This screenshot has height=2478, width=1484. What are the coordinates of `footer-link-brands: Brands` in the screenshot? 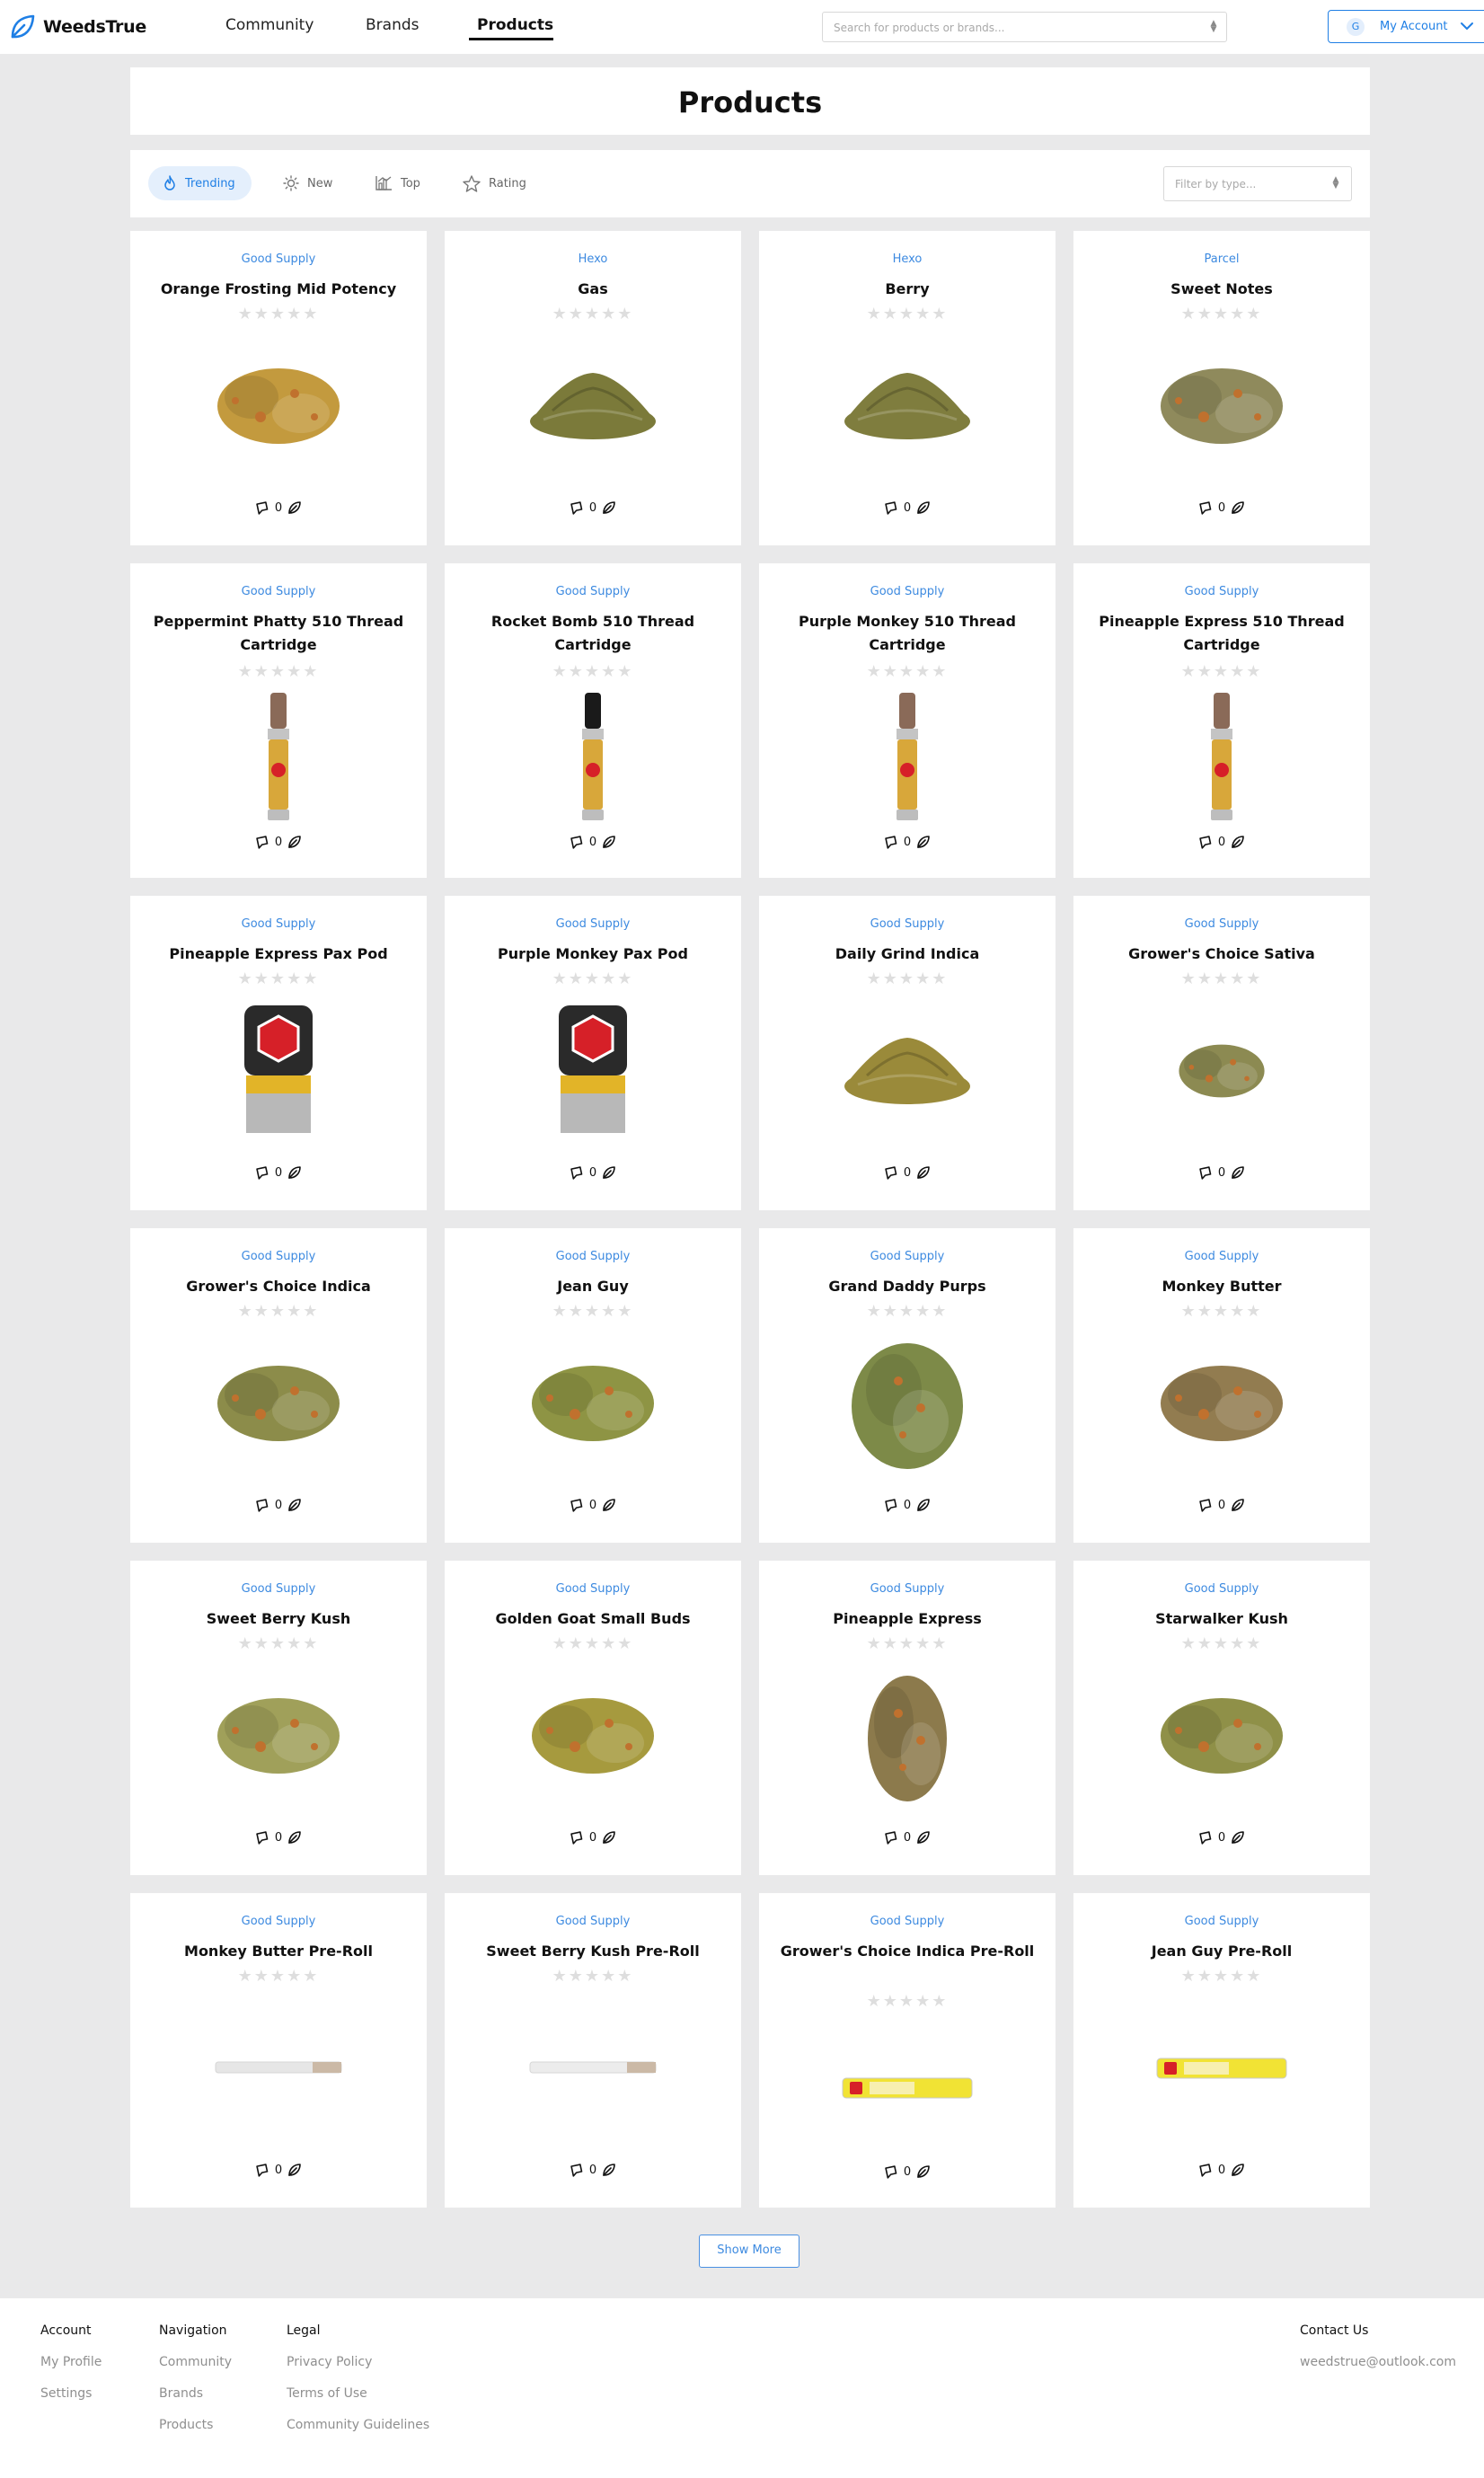 It's located at (181, 2393).